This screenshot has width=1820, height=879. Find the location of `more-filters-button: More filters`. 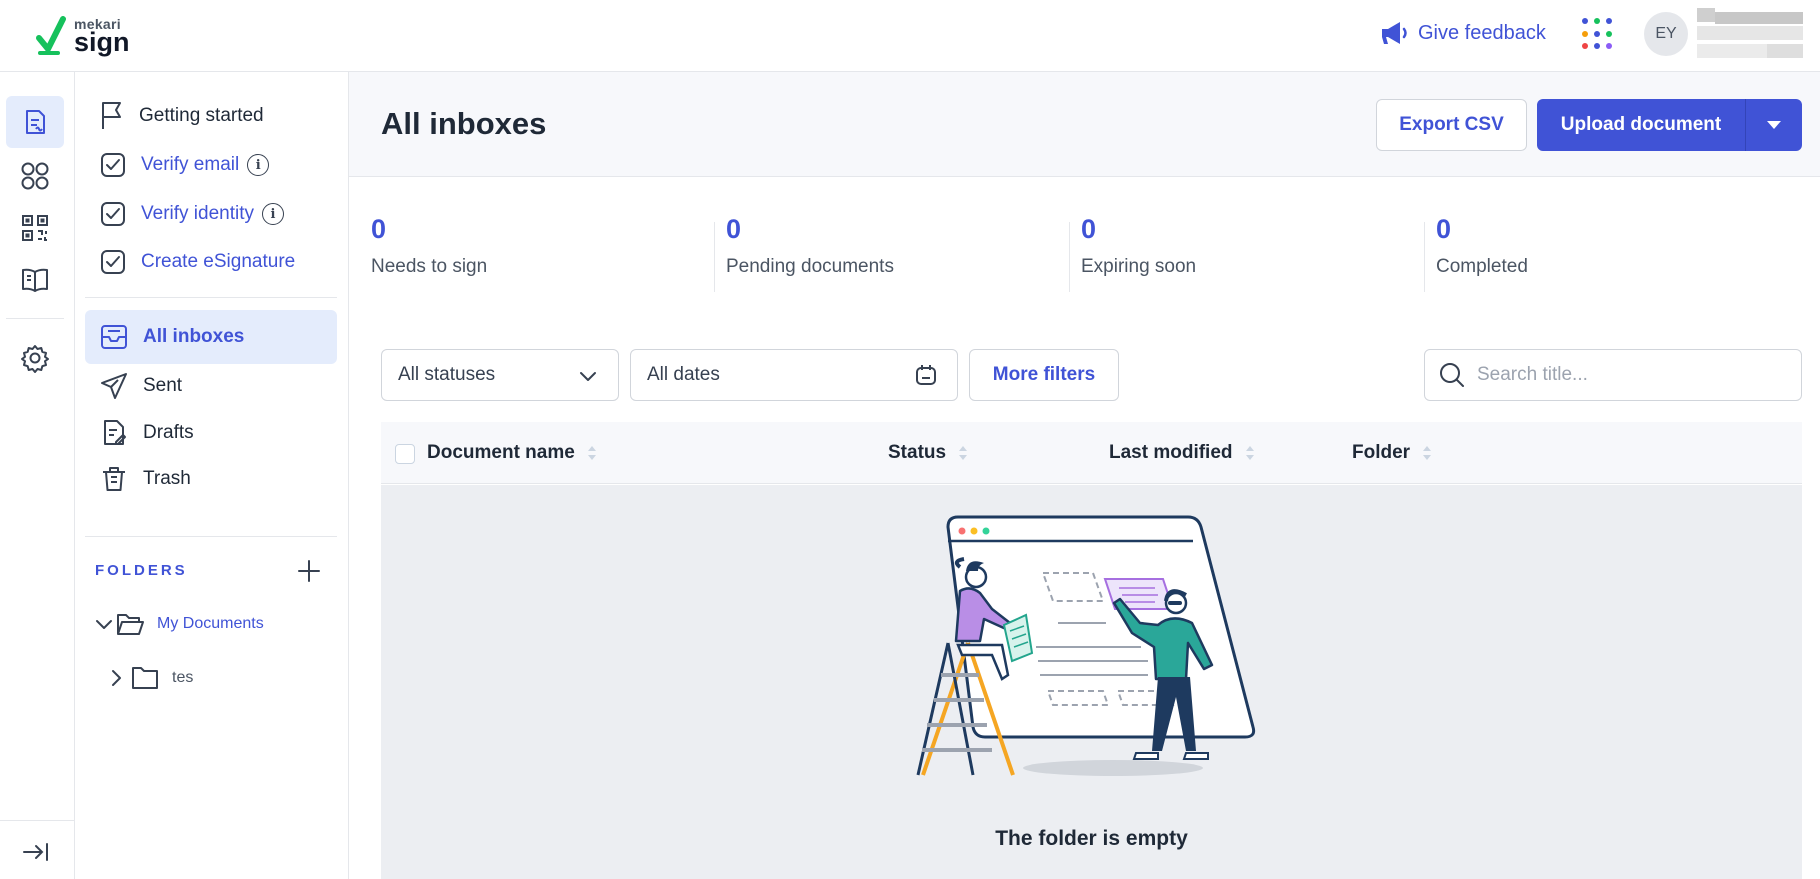

more-filters-button: More filters is located at coordinates (1044, 375).